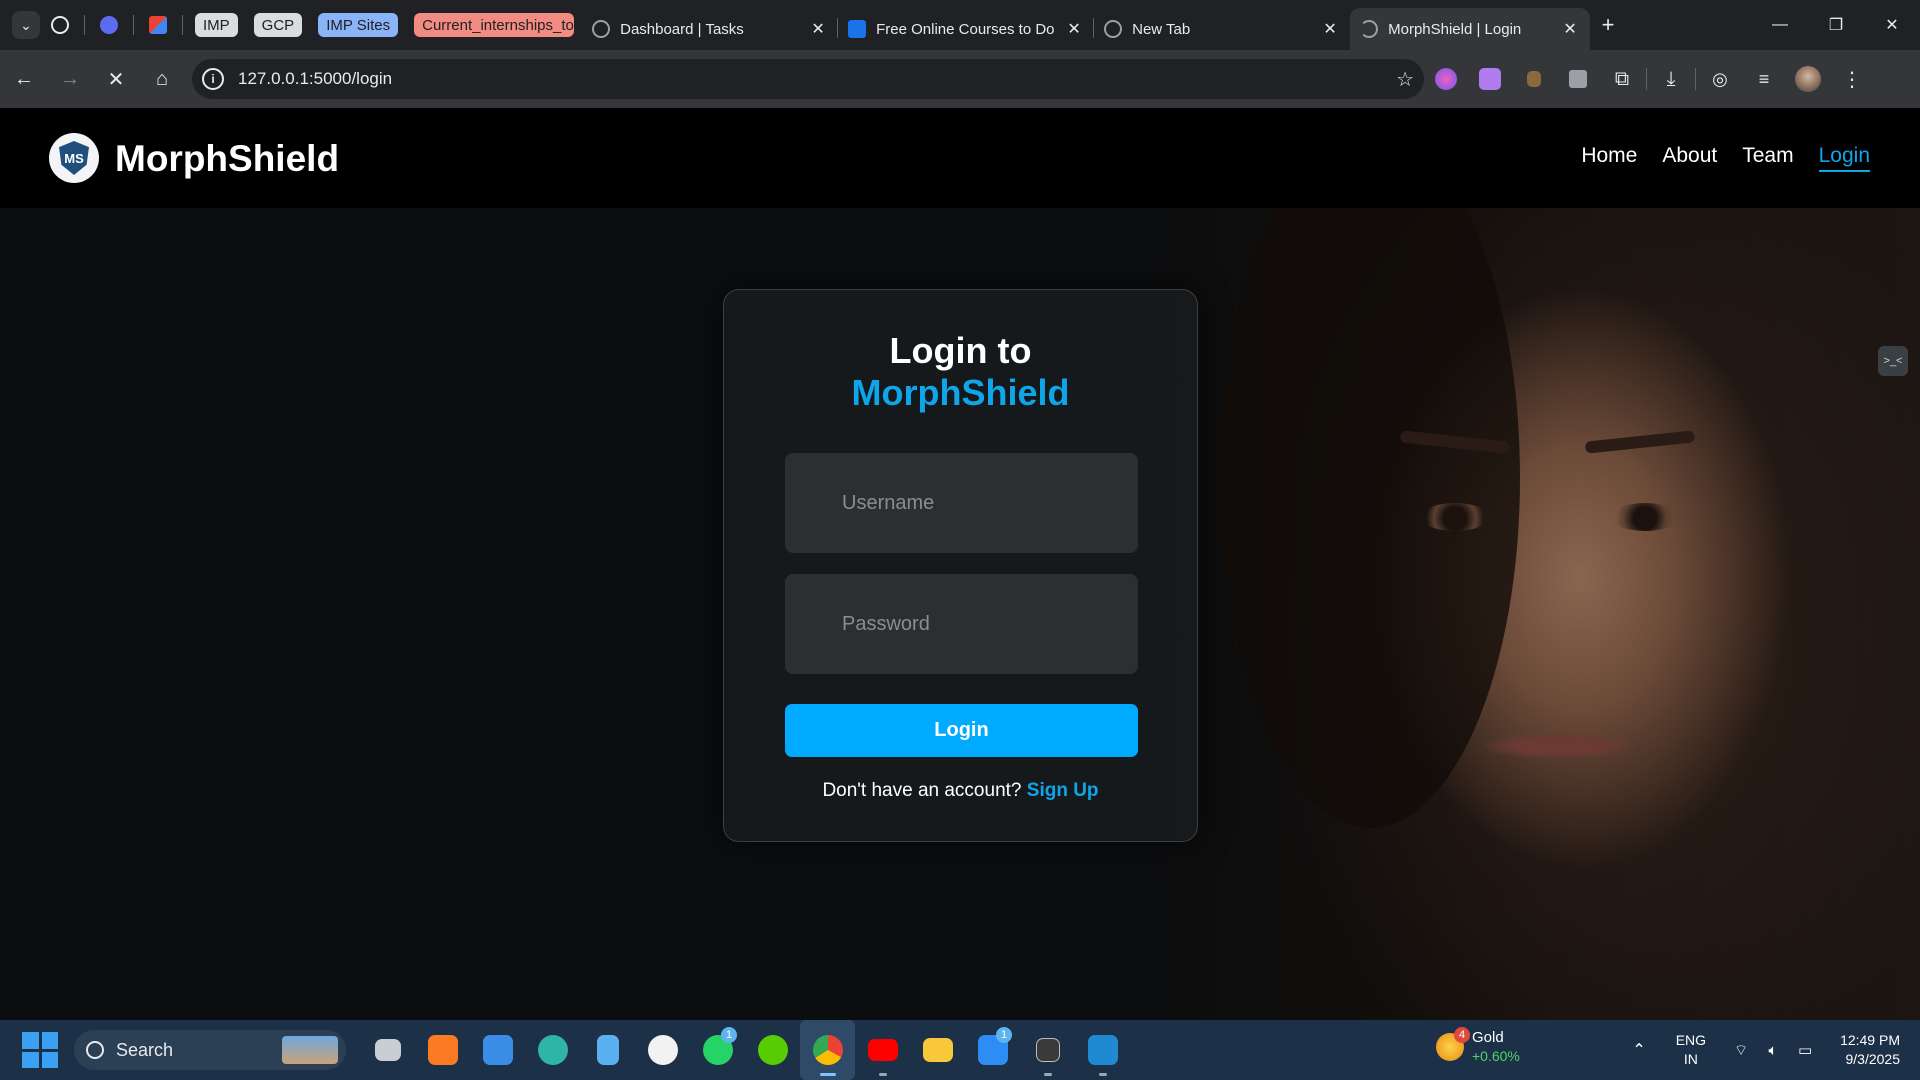  I want to click on login-title: Login to, so click(960, 350).